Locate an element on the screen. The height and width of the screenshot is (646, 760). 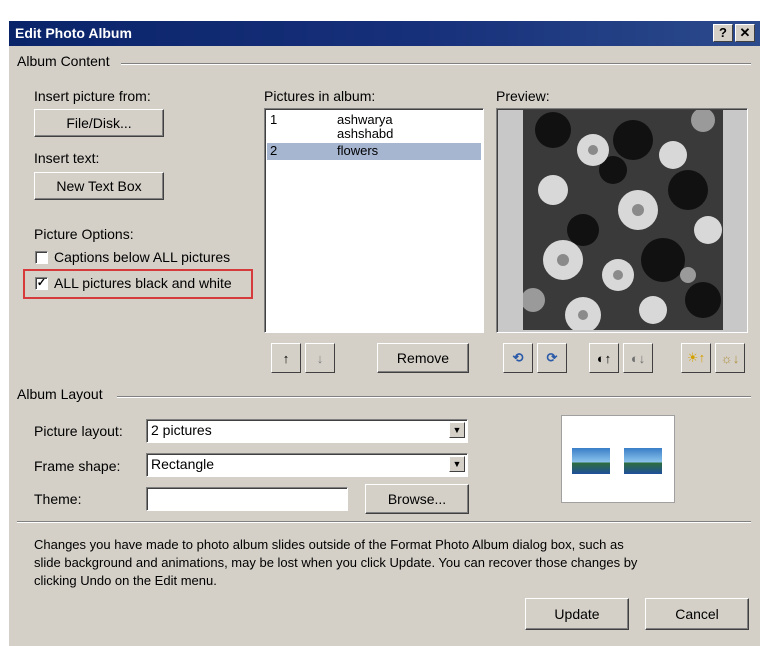
album-layout-group-label: Album Layout is located at coordinates (60, 394).